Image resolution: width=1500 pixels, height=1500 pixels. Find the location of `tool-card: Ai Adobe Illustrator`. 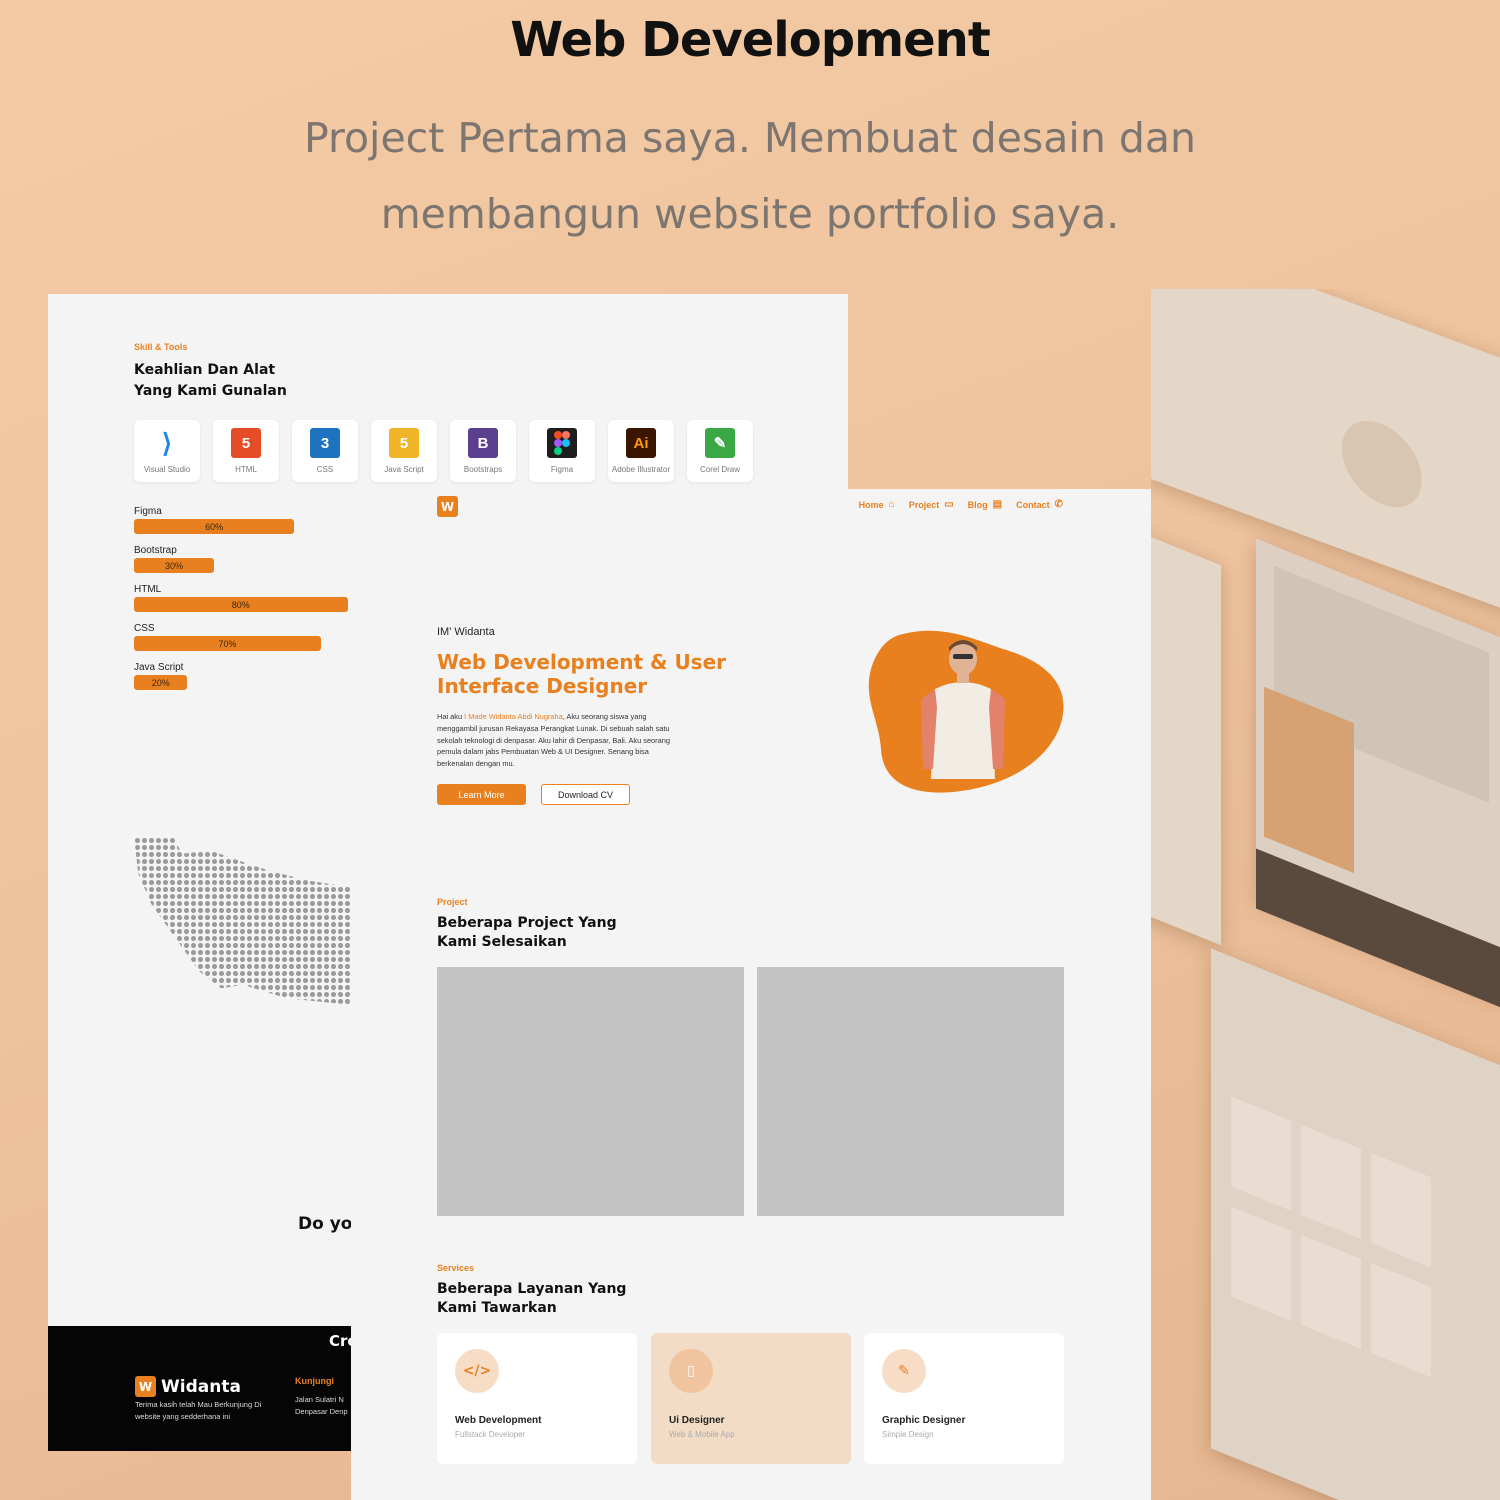

tool-card: Ai Adobe Illustrator is located at coordinates (641, 451).